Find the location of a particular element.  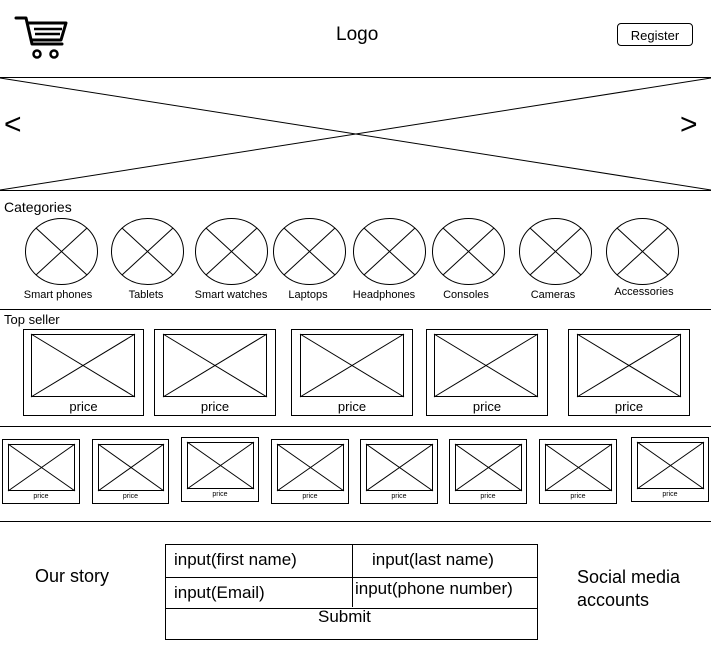

email-input: input(Email) is located at coordinates (219, 593).